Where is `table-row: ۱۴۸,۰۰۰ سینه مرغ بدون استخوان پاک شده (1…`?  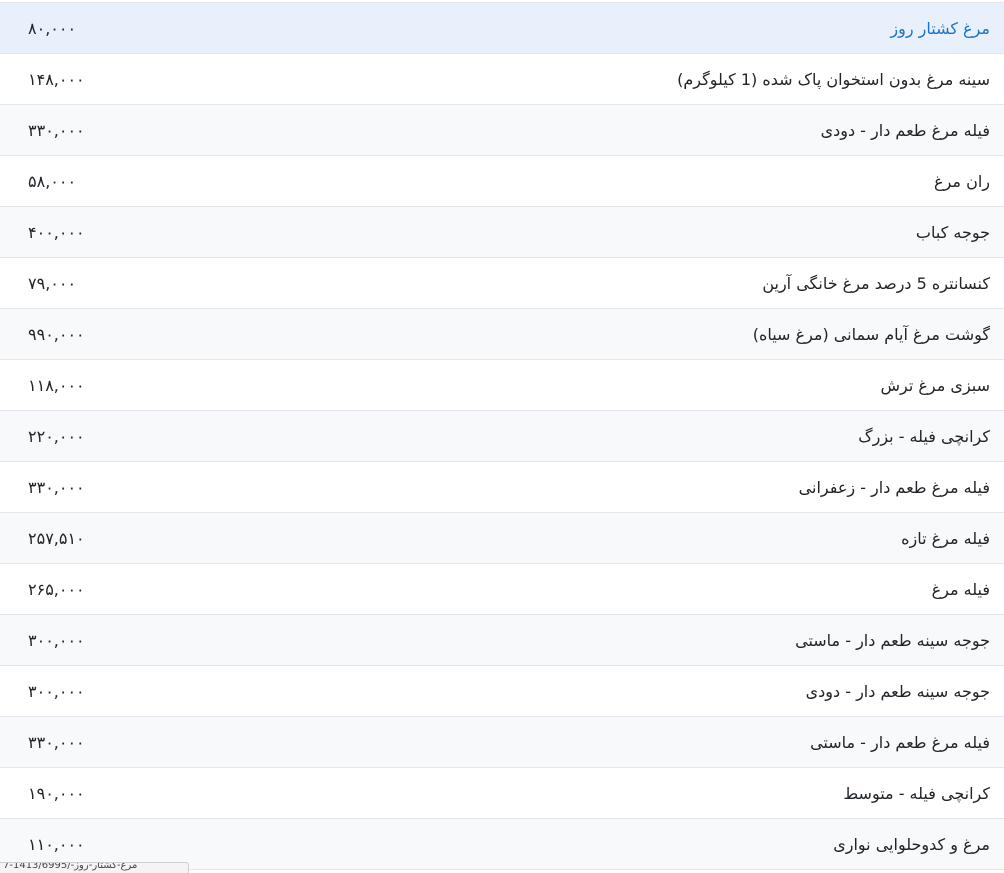
table-row: ۱۴۸,۰۰۰ سینه مرغ بدون استخوان پاک شده (1… is located at coordinates (502, 79).